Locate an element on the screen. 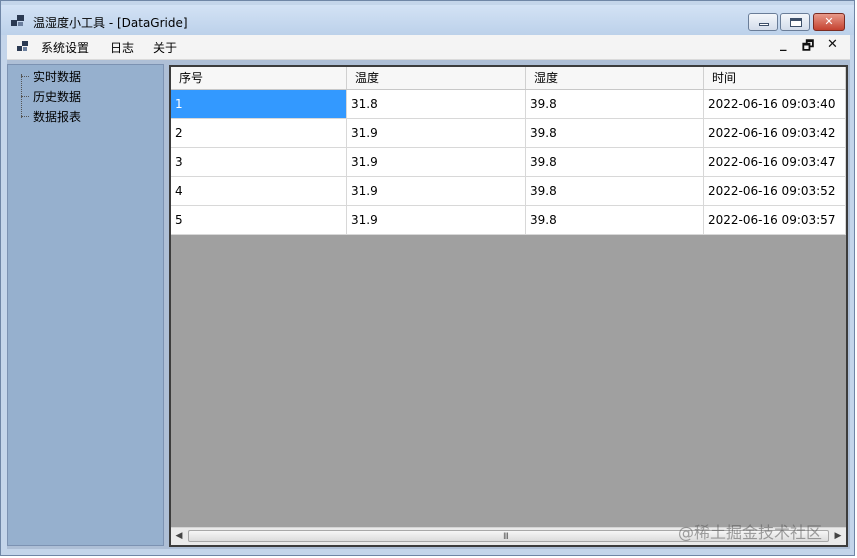  table-row: 4 31.9 39.8 2022-06-16 09:03:52 is located at coordinates (508, 191).